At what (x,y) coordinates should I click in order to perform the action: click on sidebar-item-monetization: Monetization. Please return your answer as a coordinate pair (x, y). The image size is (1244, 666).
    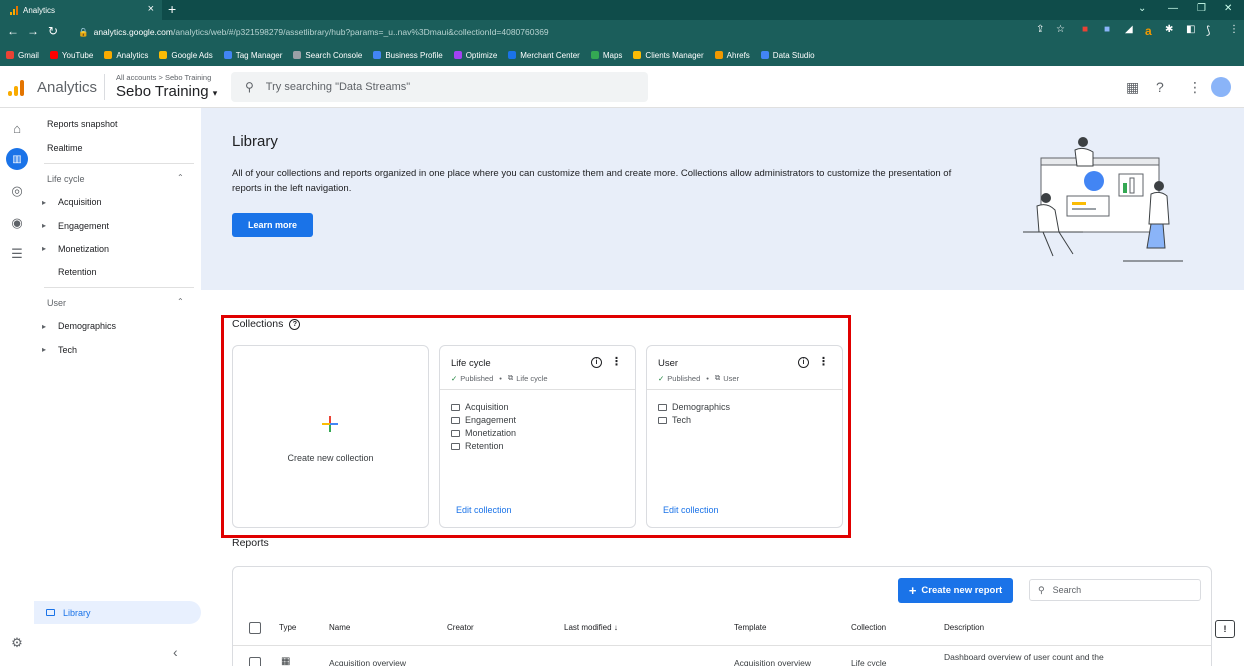
    Looking at the image, I should click on (83, 249).